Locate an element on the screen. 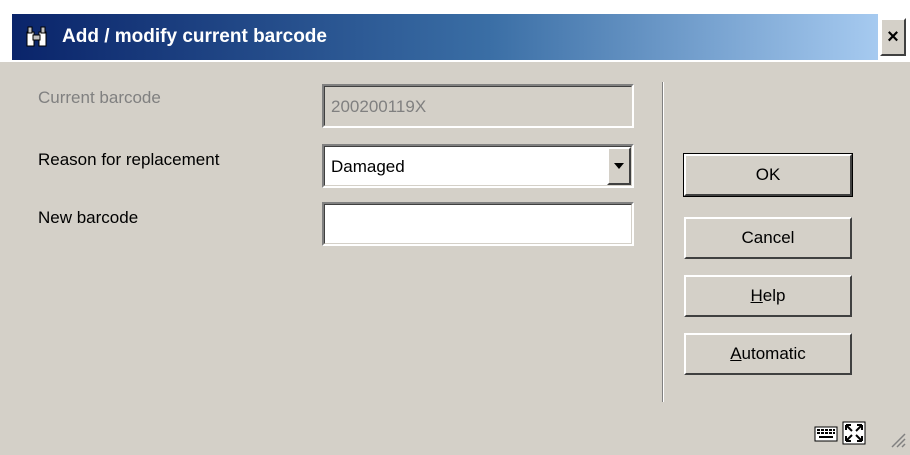 This screenshot has width=910, height=455. new-barcode-value is located at coordinates (478, 224).